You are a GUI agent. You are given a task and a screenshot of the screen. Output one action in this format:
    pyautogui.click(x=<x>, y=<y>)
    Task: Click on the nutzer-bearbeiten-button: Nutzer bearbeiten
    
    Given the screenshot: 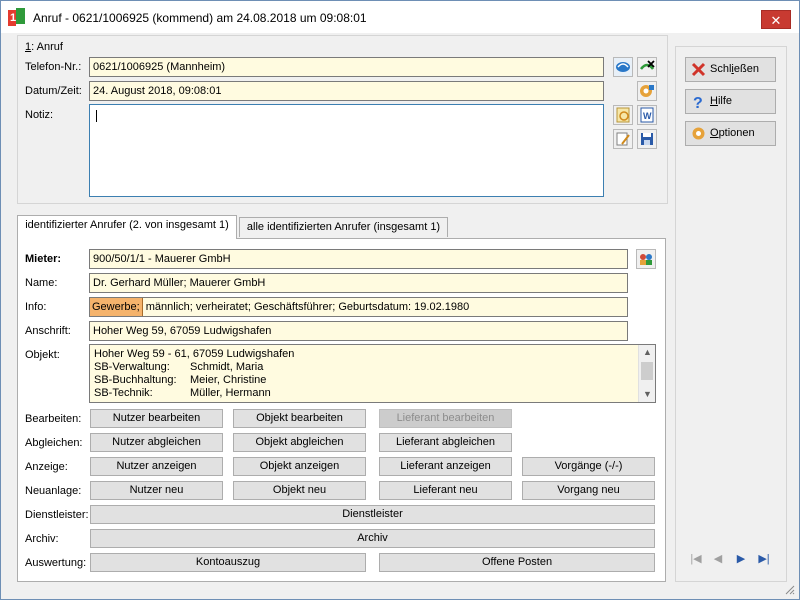 What is the action you would take?
    pyautogui.click(x=156, y=418)
    